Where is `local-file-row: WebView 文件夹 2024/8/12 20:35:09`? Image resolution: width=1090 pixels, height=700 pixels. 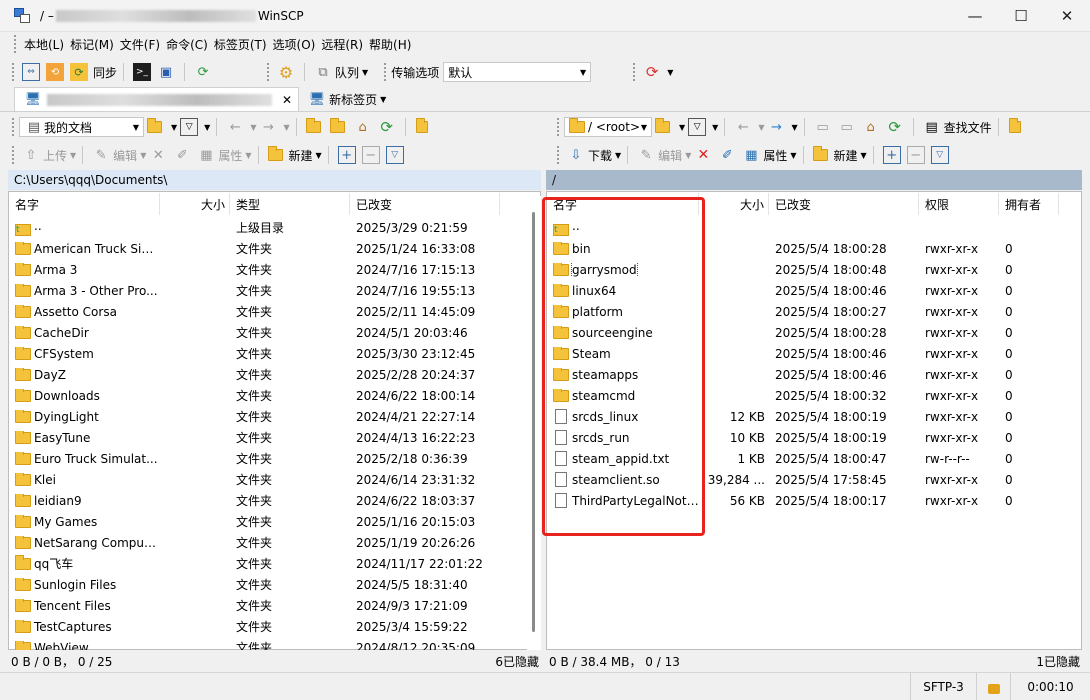
local-file-row: WebView 文件夹 2024/8/12 20:35:09 is located at coordinates (268, 643).